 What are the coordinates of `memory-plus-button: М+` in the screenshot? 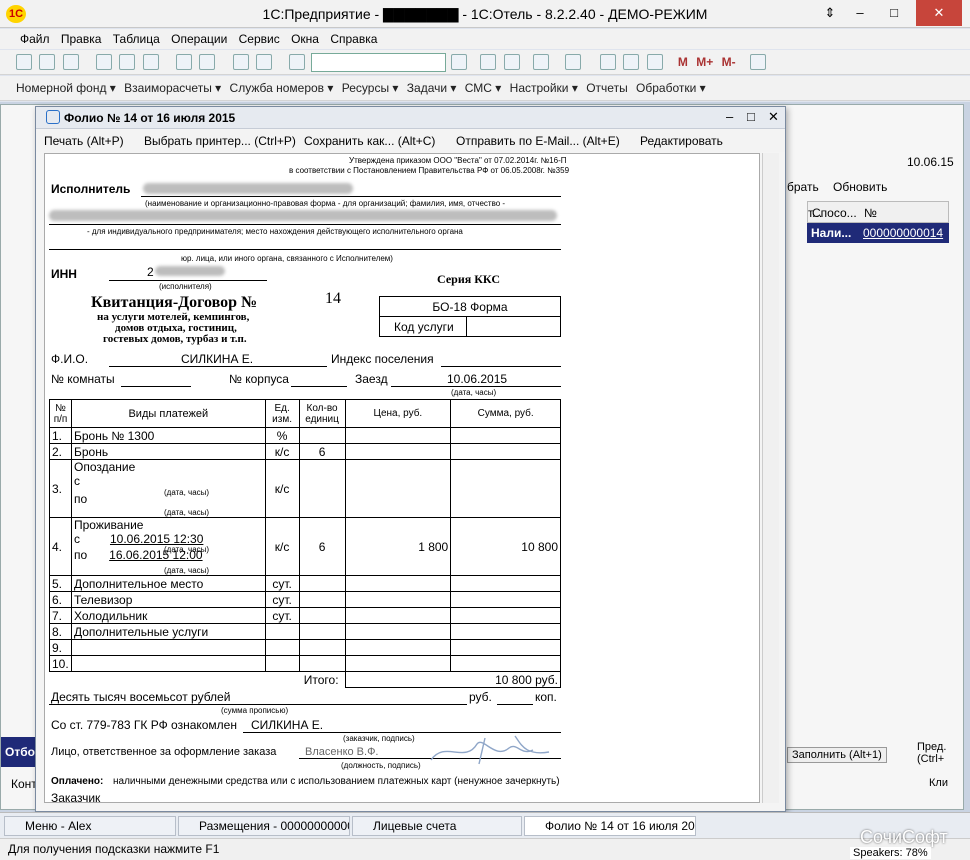 It's located at (704, 62).